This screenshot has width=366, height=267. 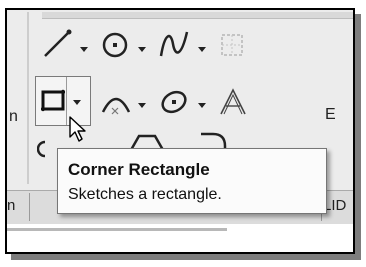 I want to click on corner-rectangle-icon, so click(x=53, y=100).